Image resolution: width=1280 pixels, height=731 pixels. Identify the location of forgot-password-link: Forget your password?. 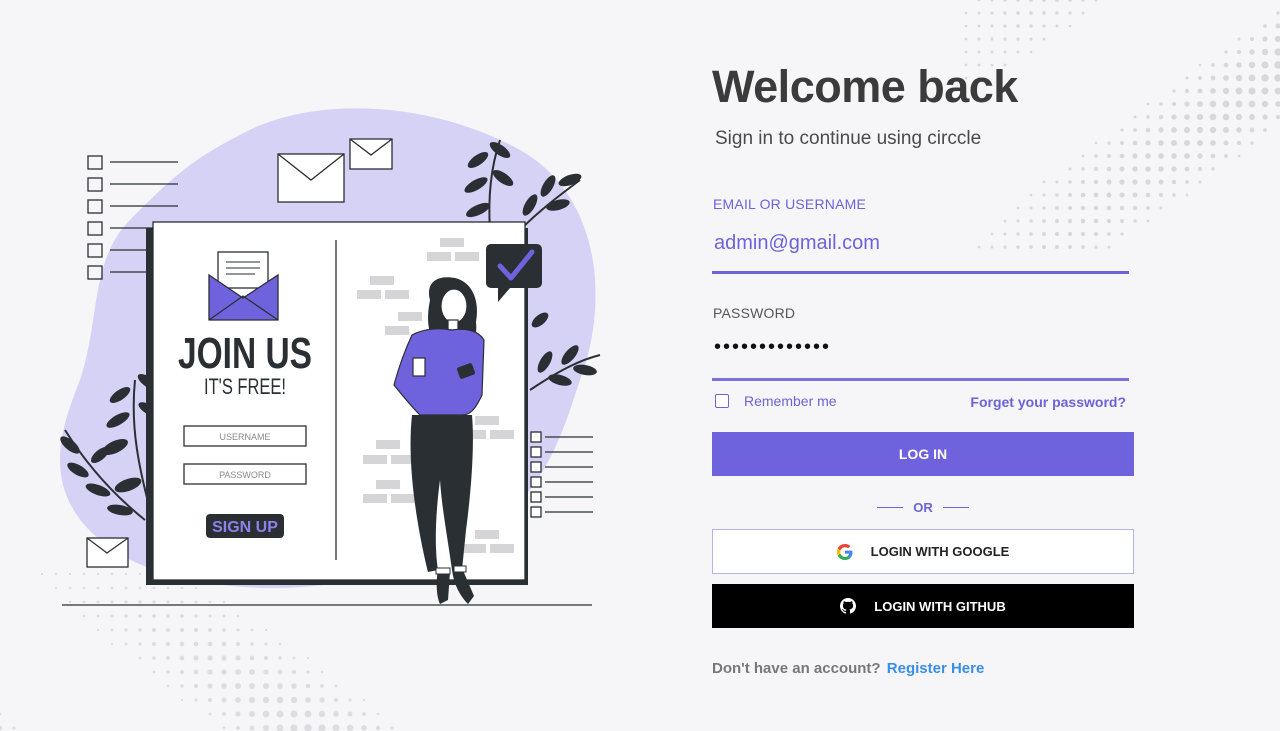
(1048, 402).